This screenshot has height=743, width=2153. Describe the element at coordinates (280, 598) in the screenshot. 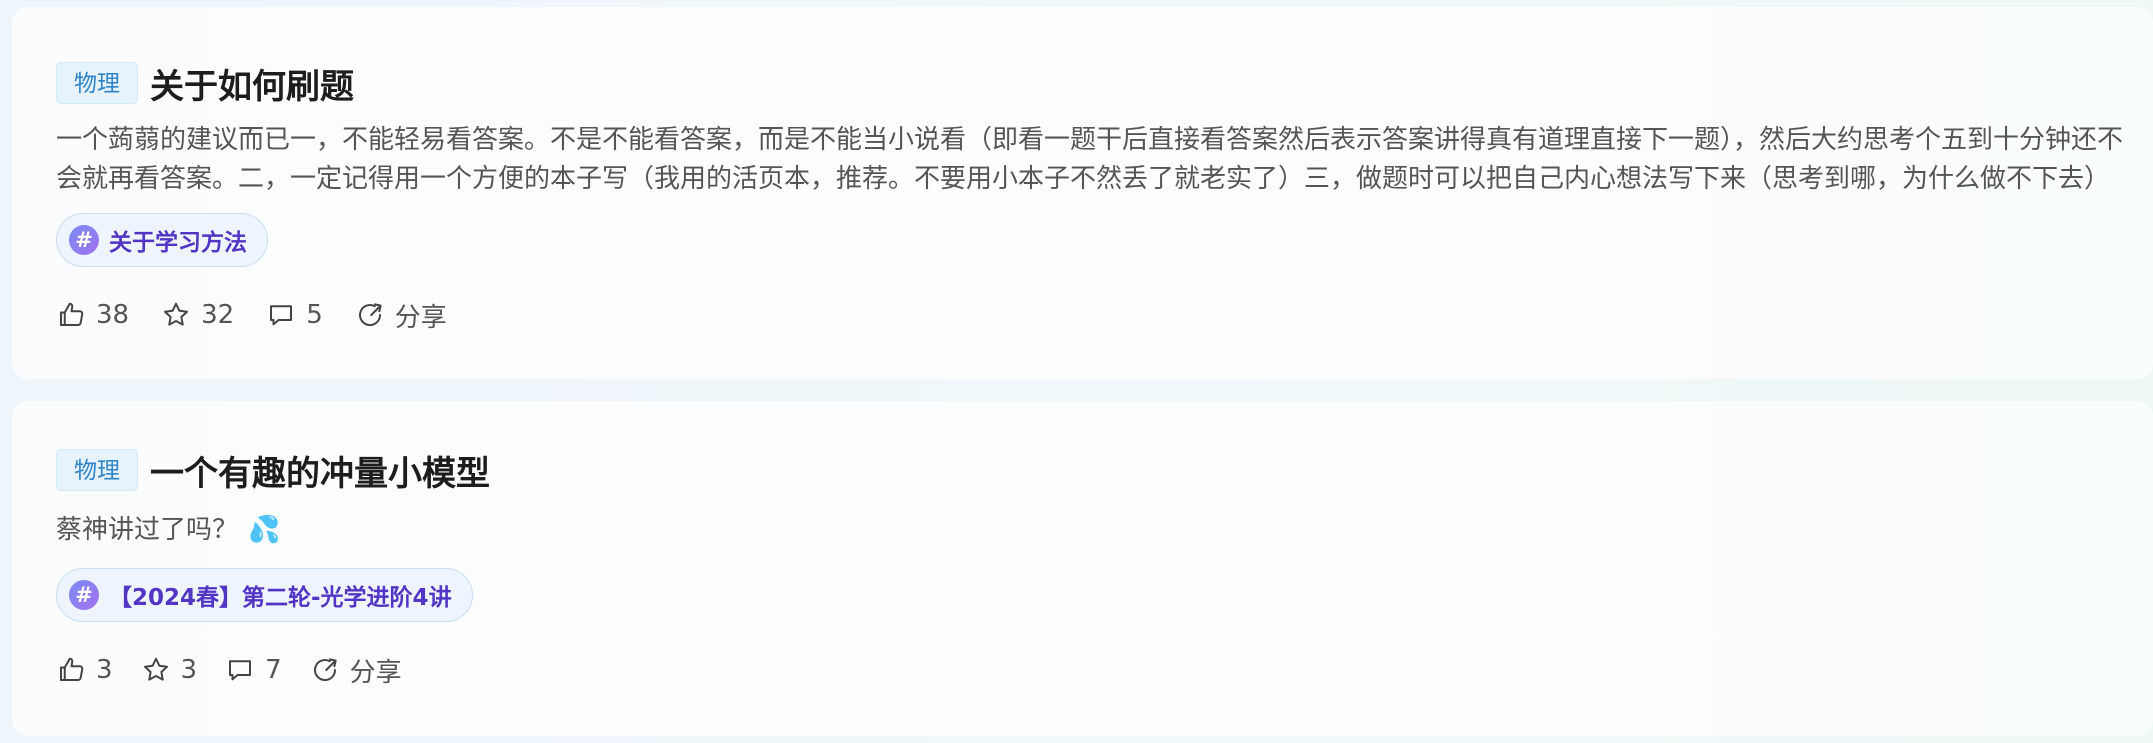

I see `topic-label: 【2024春】第二轮-光学进阶4讲` at that location.